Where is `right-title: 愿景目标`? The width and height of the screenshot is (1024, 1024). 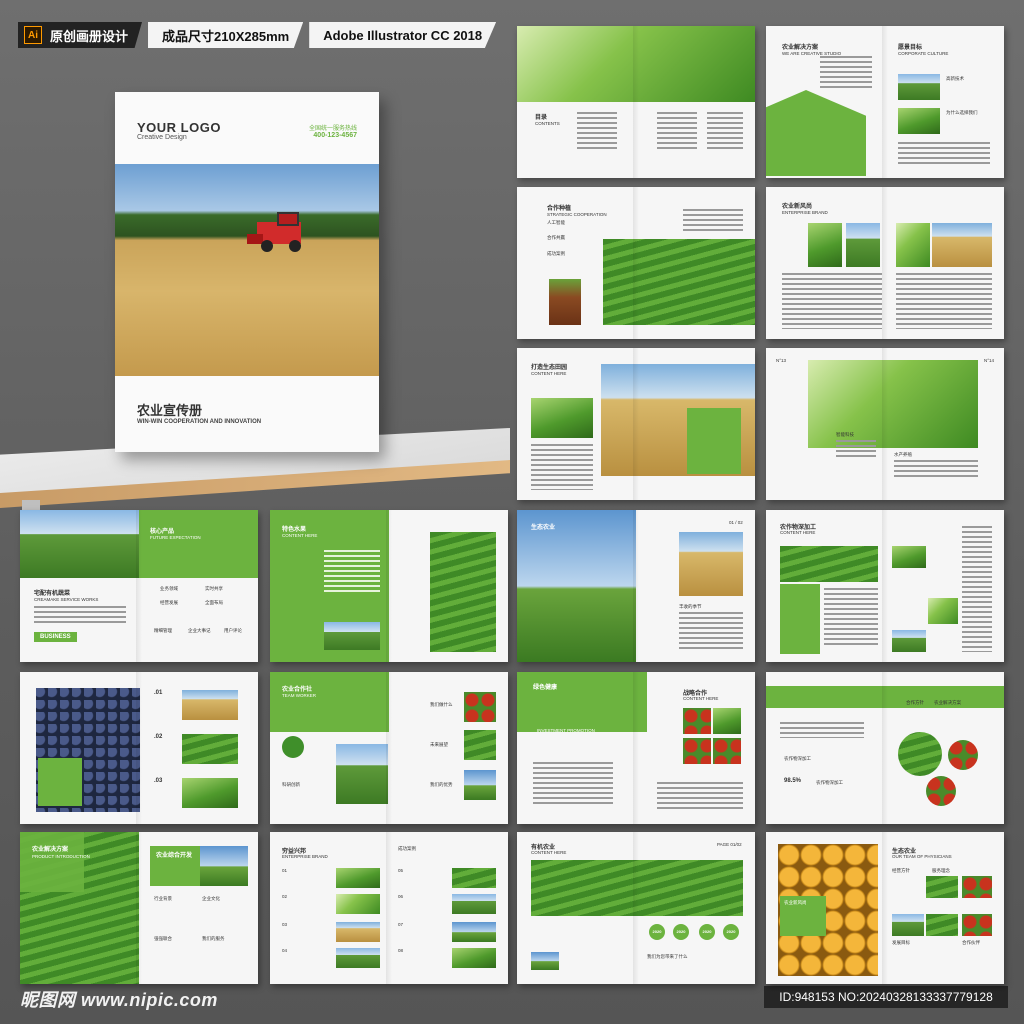 right-title: 愿景目标 is located at coordinates (910, 48).